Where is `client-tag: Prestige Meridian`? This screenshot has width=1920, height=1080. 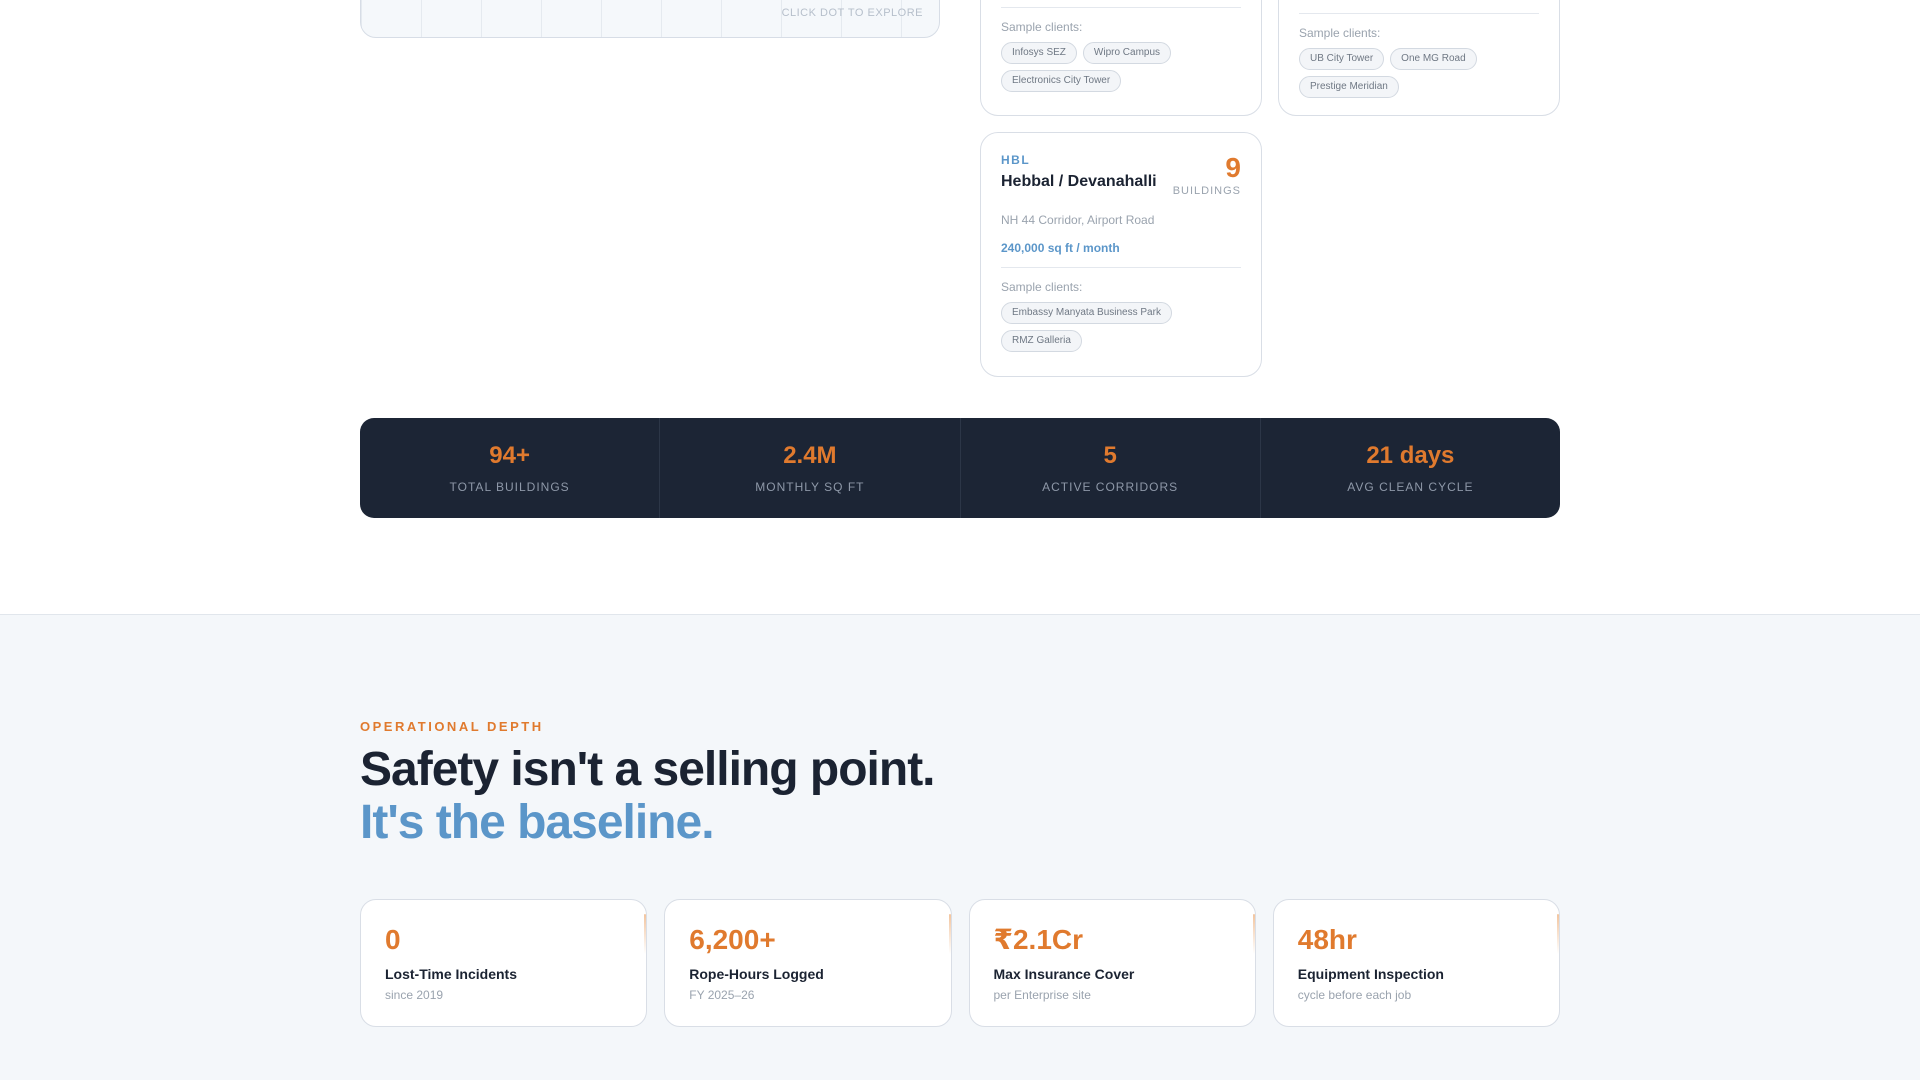
client-tag: Prestige Meridian is located at coordinates (1349, 87).